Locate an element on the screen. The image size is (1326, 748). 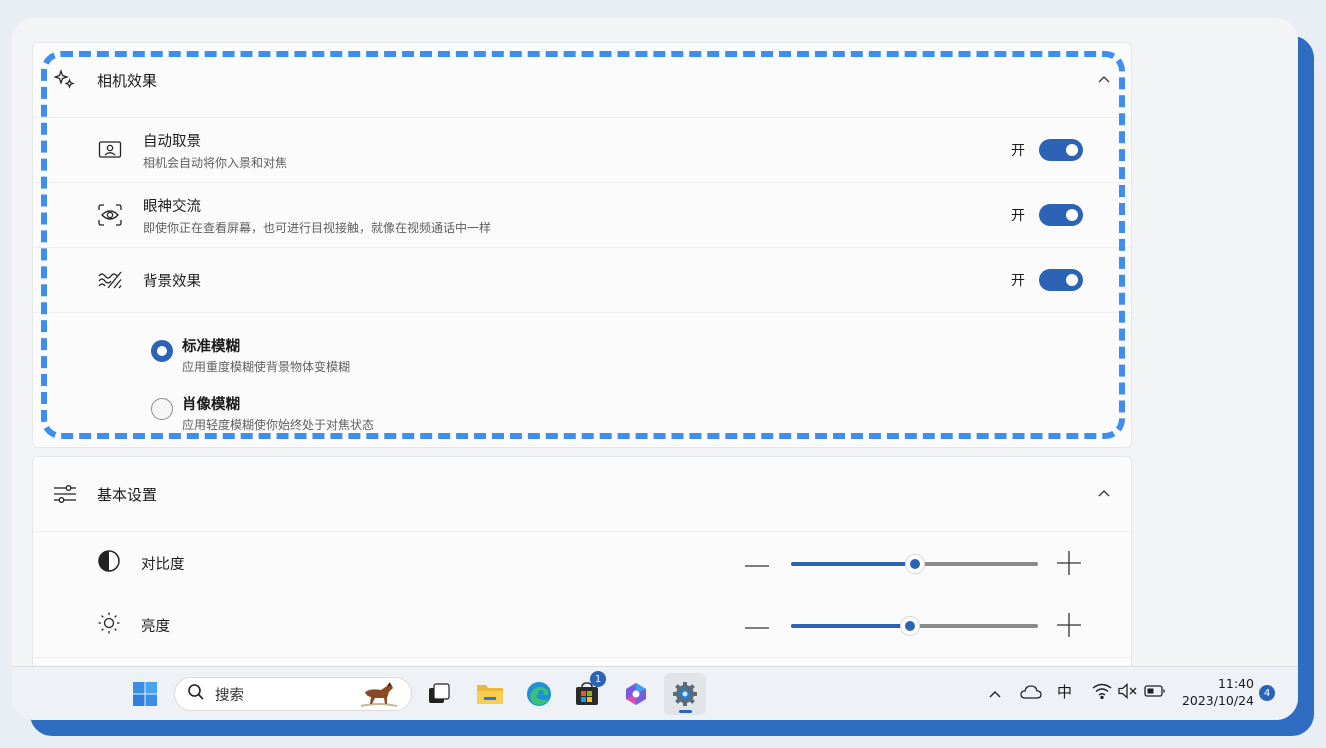
copilot-icon is located at coordinates (636, 694).